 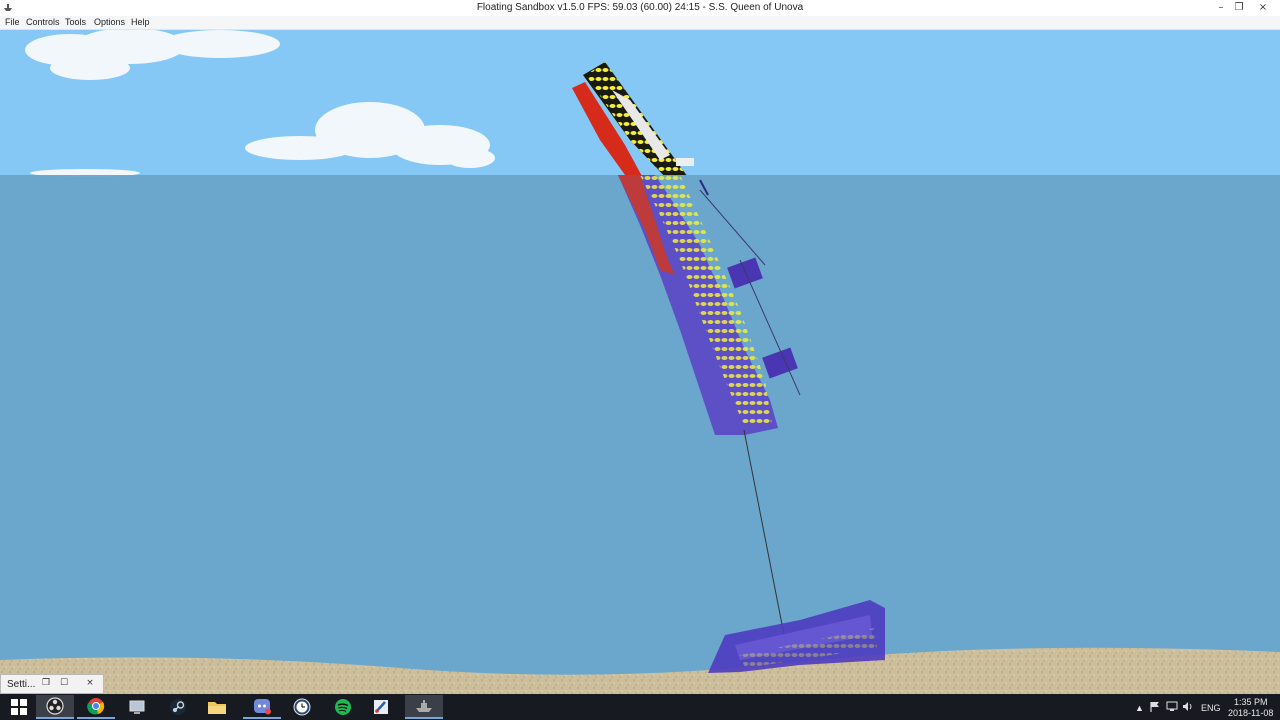 I want to click on folder-icon, so click(x=217, y=708).